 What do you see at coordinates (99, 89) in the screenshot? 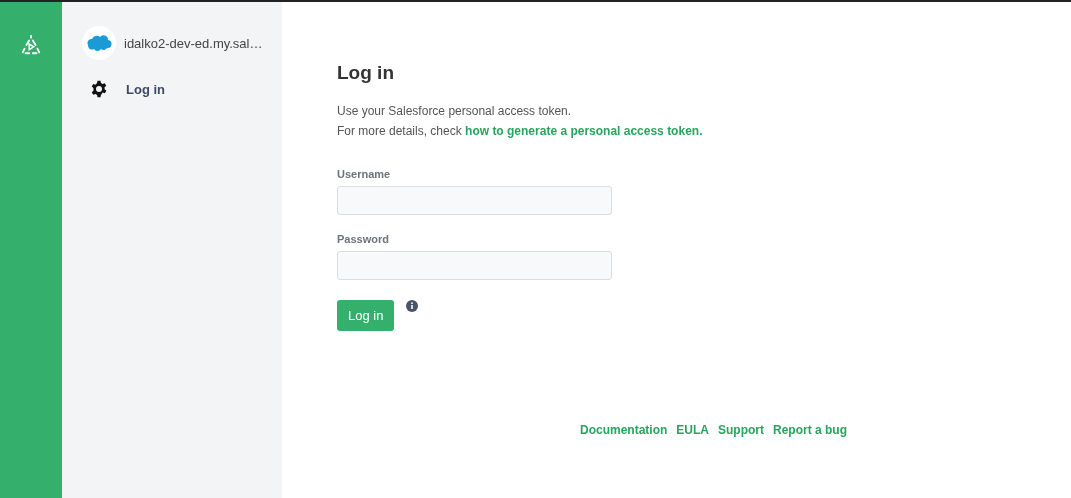
I see `gear-icon` at bounding box center [99, 89].